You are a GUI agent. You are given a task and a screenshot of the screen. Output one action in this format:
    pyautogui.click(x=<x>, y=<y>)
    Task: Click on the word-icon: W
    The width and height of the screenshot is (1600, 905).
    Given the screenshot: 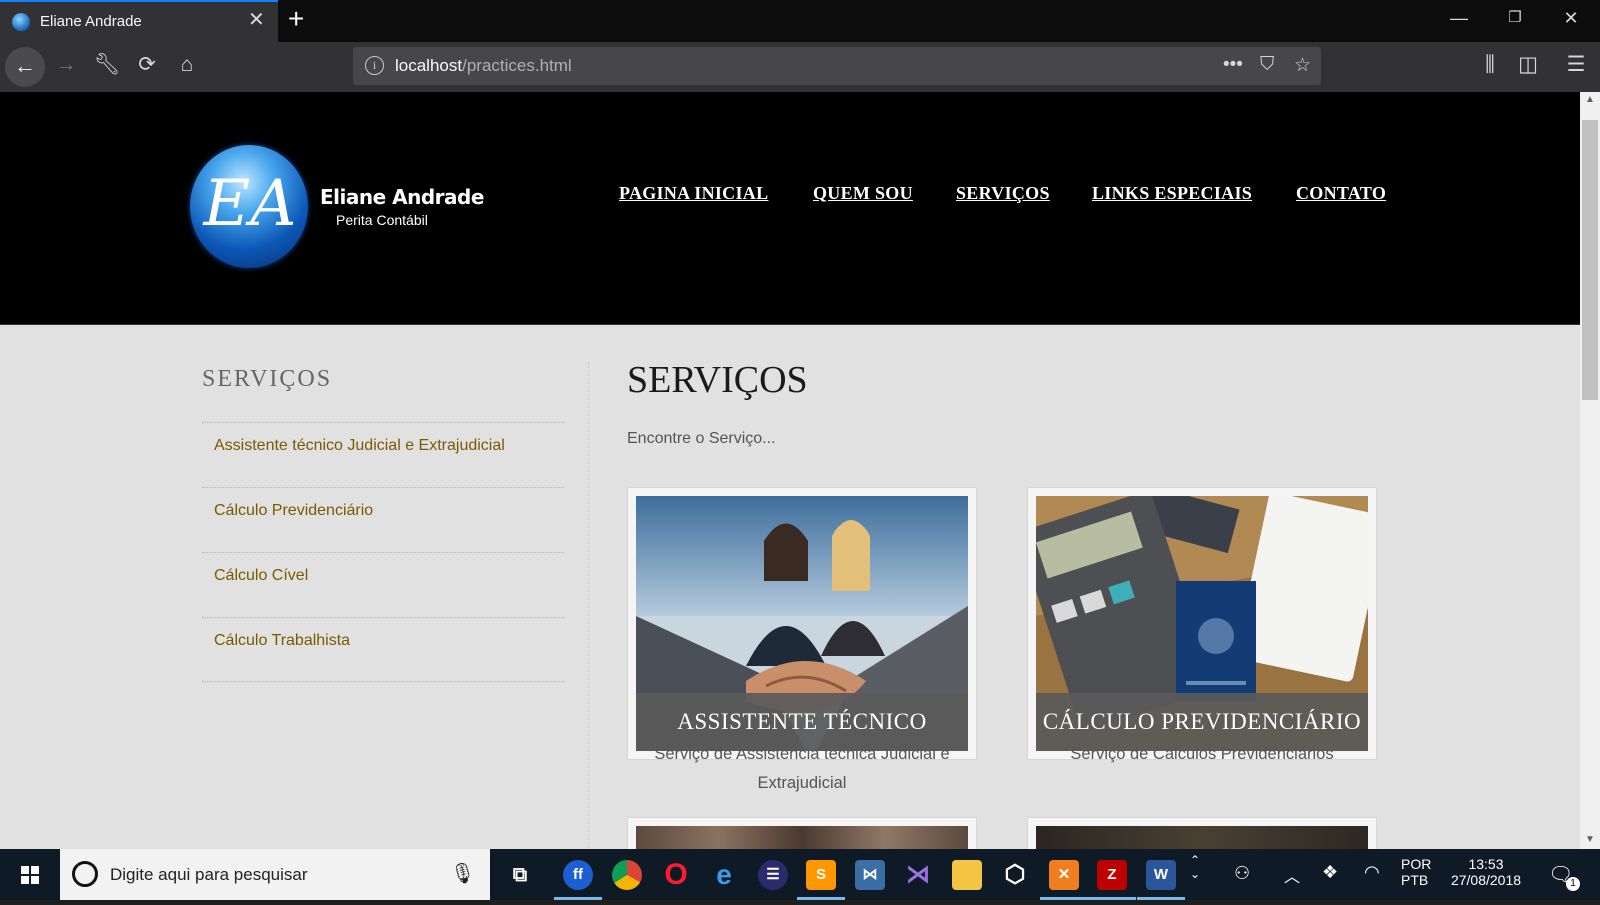 What is the action you would take?
    pyautogui.click(x=1161, y=875)
    